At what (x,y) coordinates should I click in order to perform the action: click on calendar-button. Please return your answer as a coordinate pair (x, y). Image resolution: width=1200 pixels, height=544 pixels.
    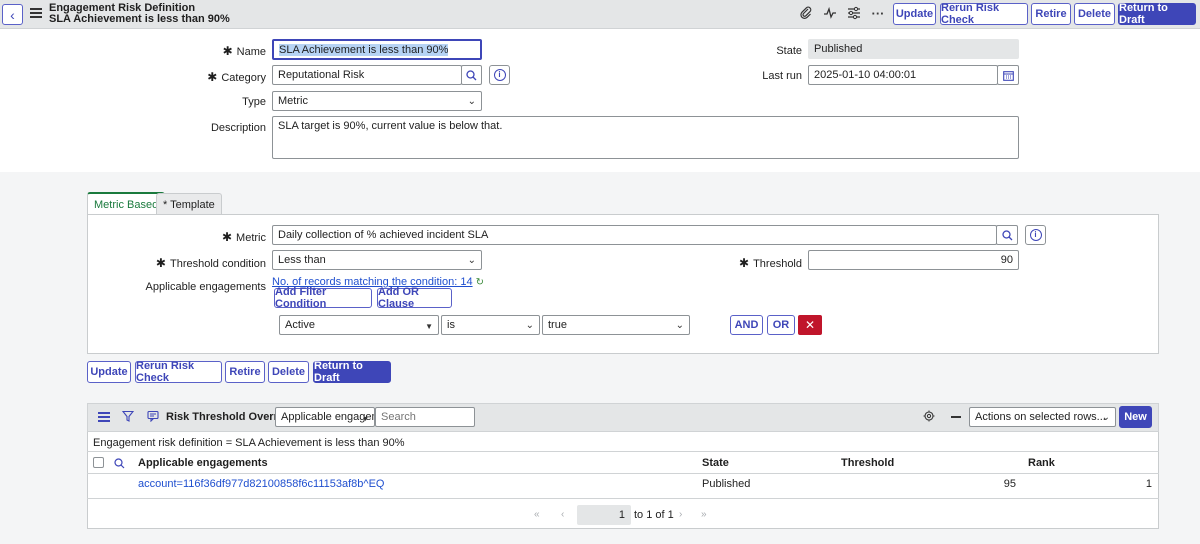
    Looking at the image, I should click on (1008, 75).